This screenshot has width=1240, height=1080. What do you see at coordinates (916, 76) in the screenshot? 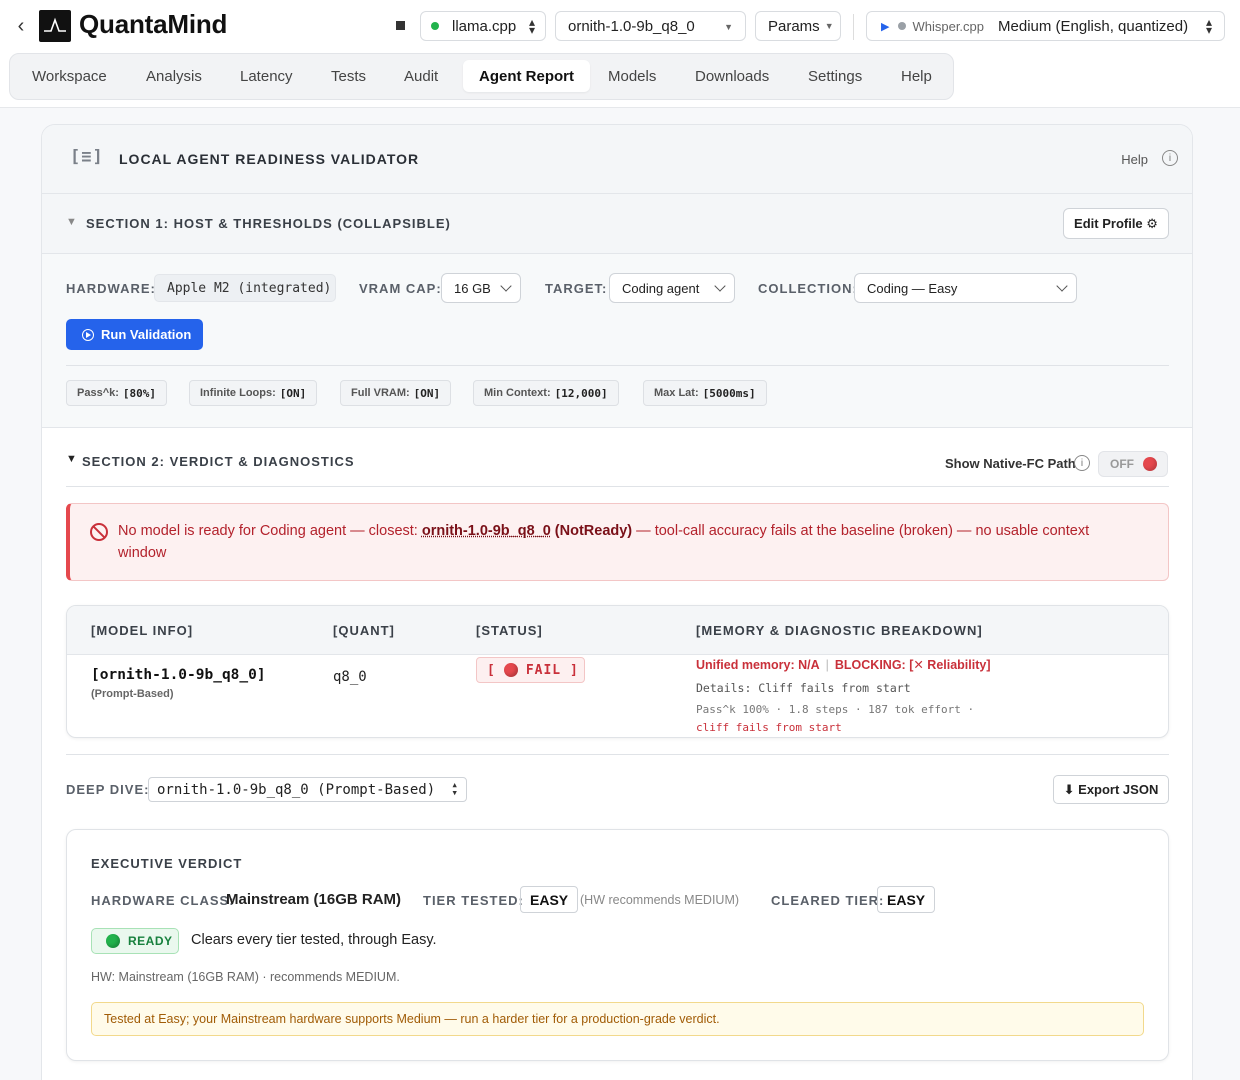
I see `tab-help: Help` at bounding box center [916, 76].